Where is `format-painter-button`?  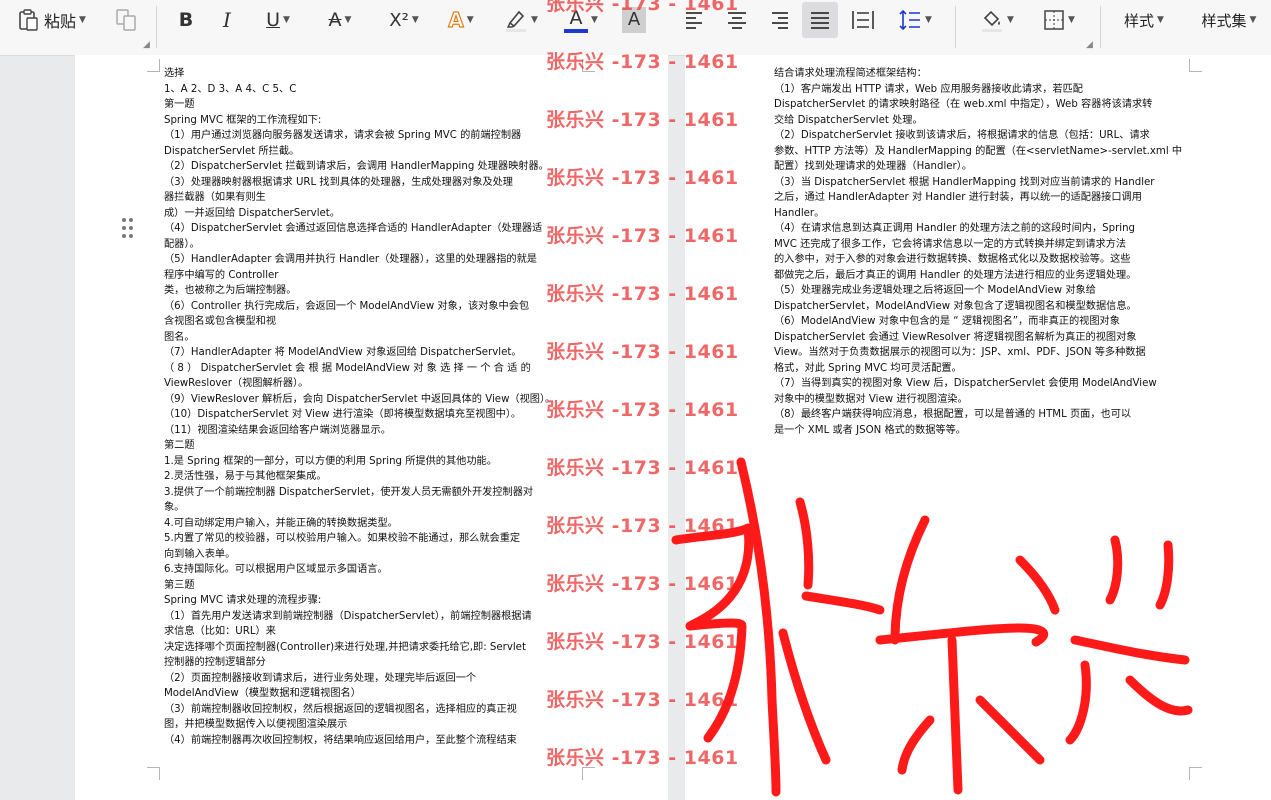
format-painter-button is located at coordinates (126, 20).